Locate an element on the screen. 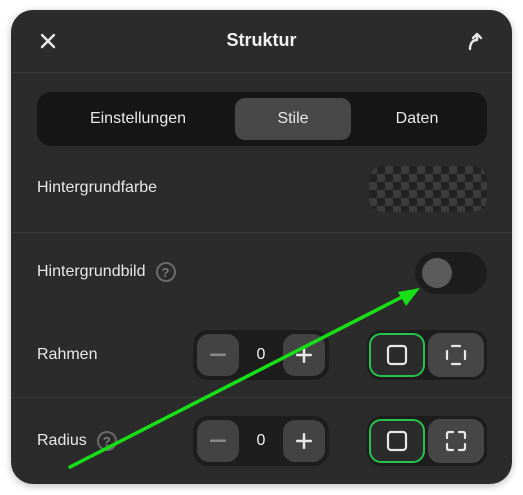  background-image-toggle is located at coordinates (451, 273).